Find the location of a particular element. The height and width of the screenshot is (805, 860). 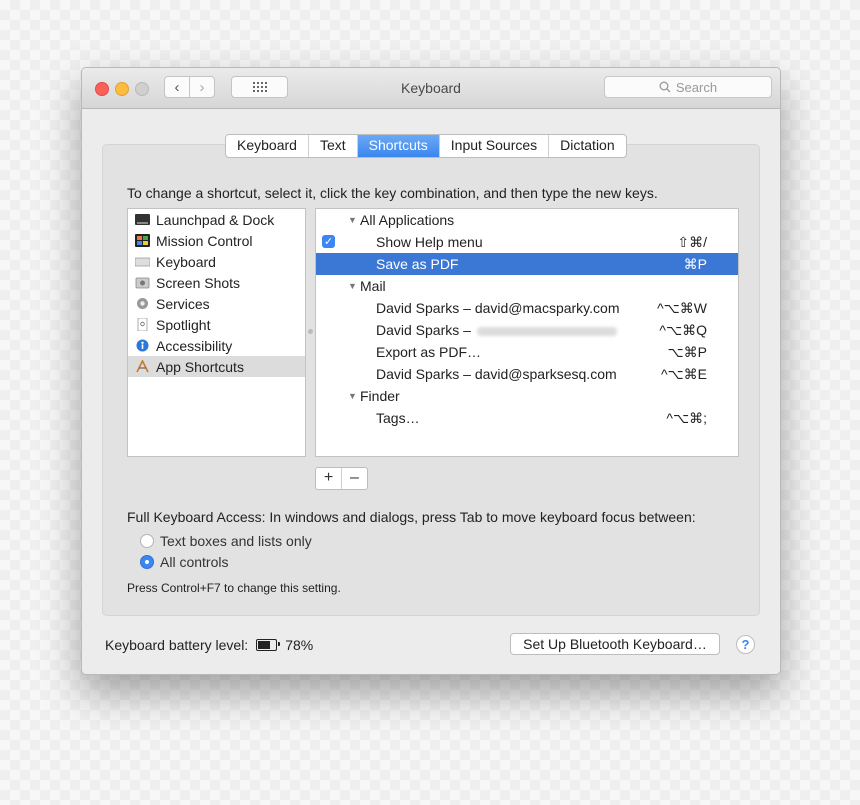

shortcut-keys: ^⌥⌘; is located at coordinates (686, 418).